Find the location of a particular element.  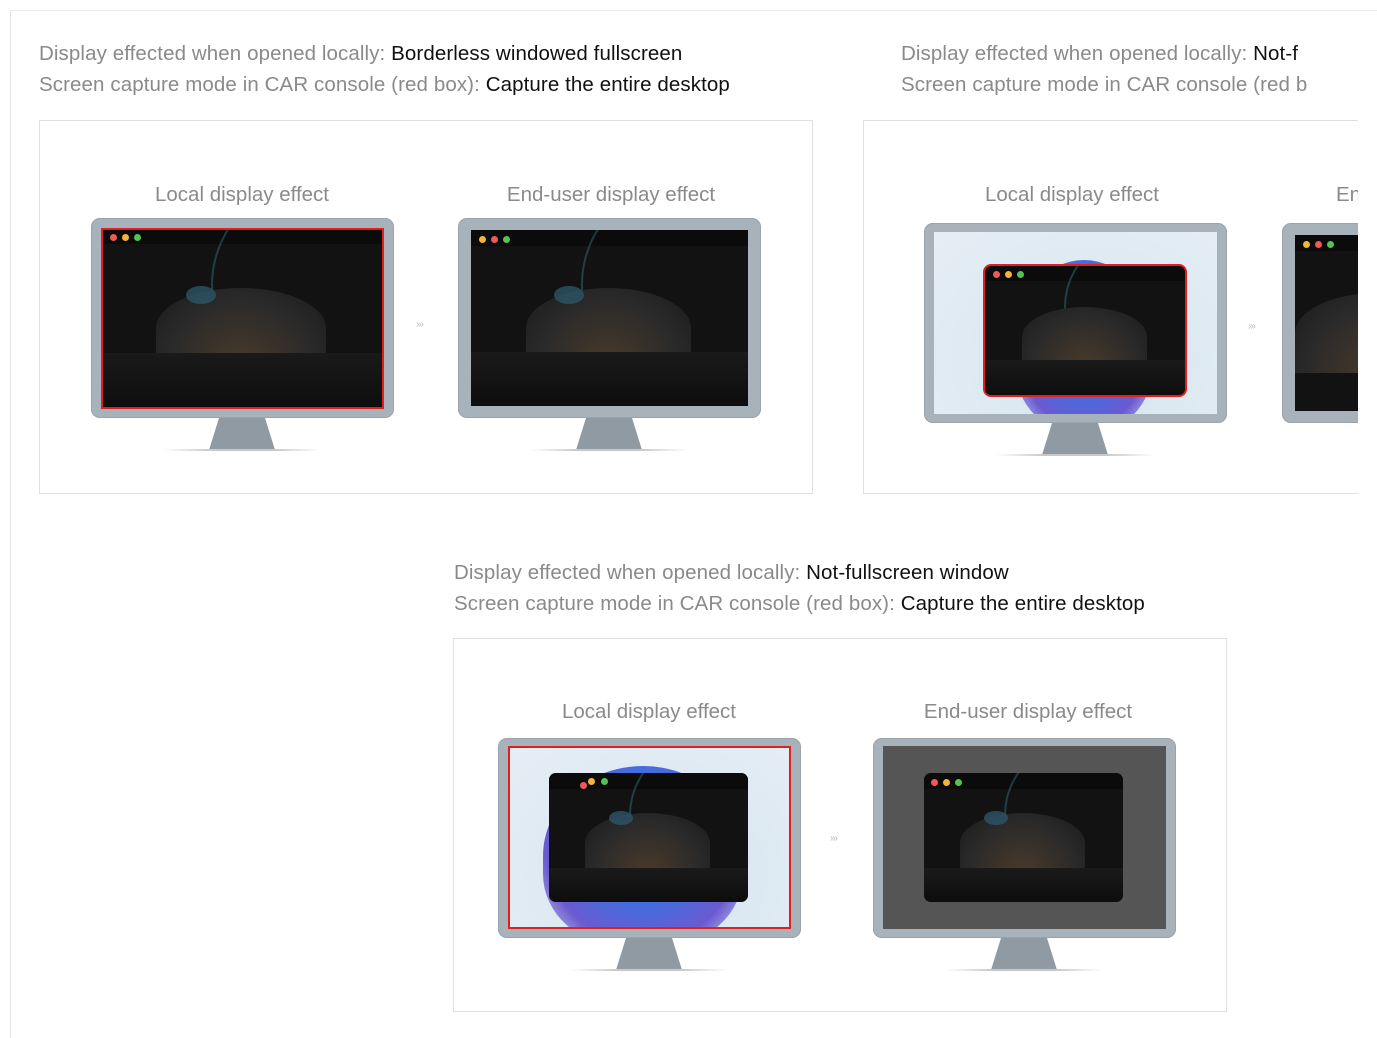

scenario2-enduser-caption: End- is located at coordinates (1347, 194).